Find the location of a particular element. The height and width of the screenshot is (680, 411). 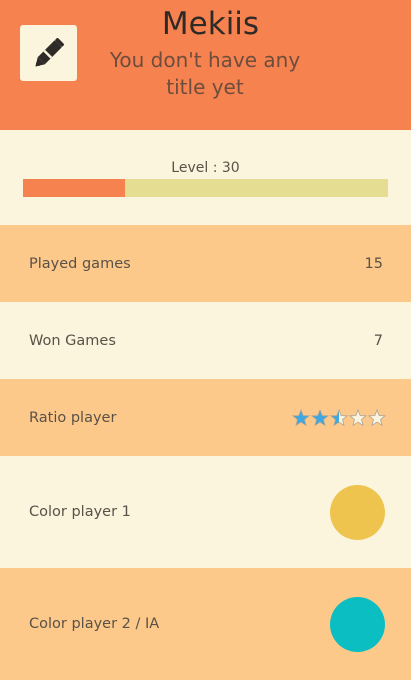

played-games-label: Played games is located at coordinates (80, 263).